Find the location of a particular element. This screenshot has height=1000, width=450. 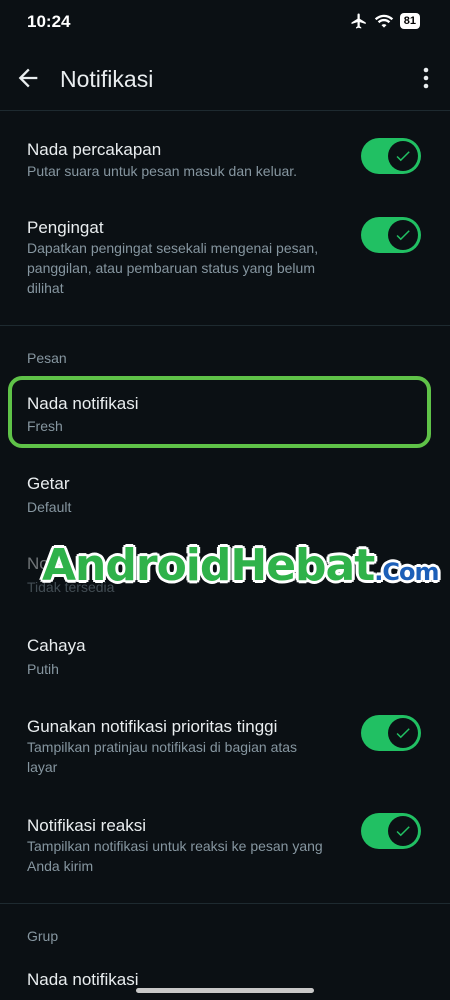

setting-getar: Getar Default is located at coordinates (225, 495).